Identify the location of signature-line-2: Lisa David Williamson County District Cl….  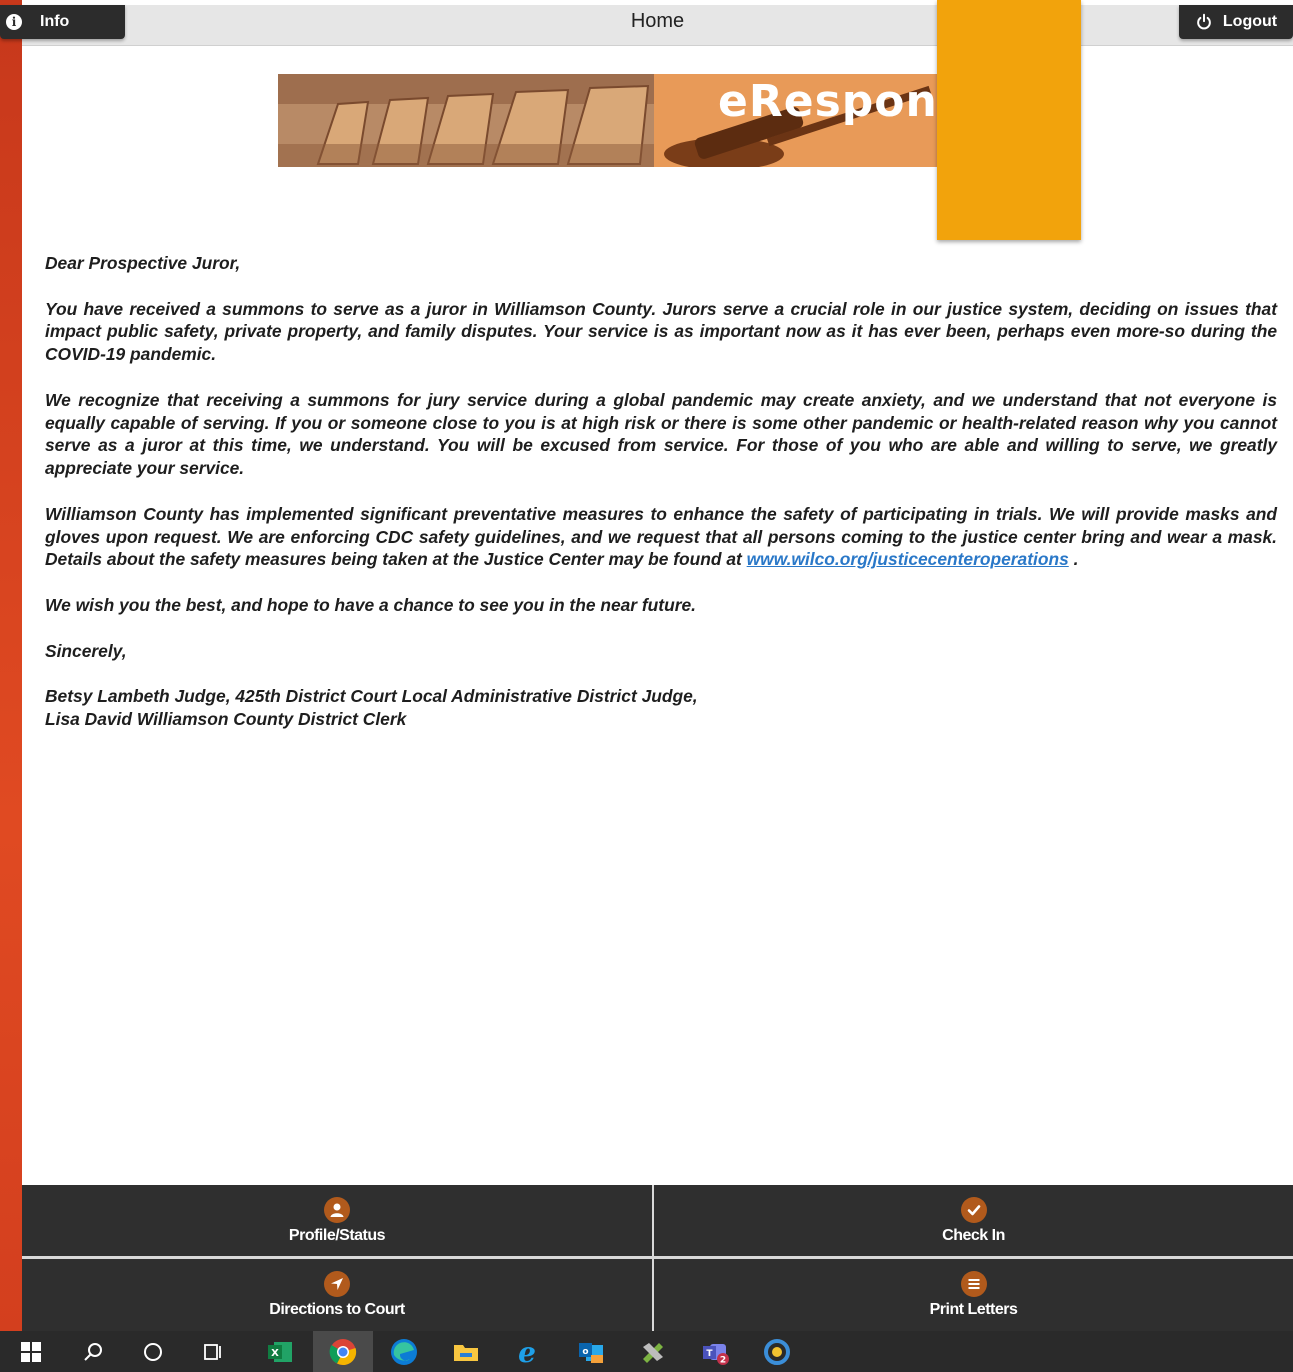
(226, 718).